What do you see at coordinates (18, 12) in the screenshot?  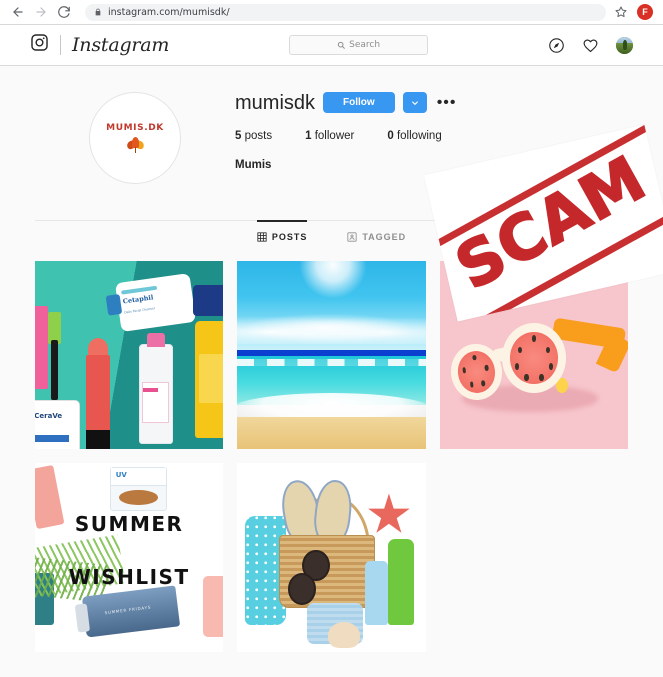 I see `back-arrow-icon` at bounding box center [18, 12].